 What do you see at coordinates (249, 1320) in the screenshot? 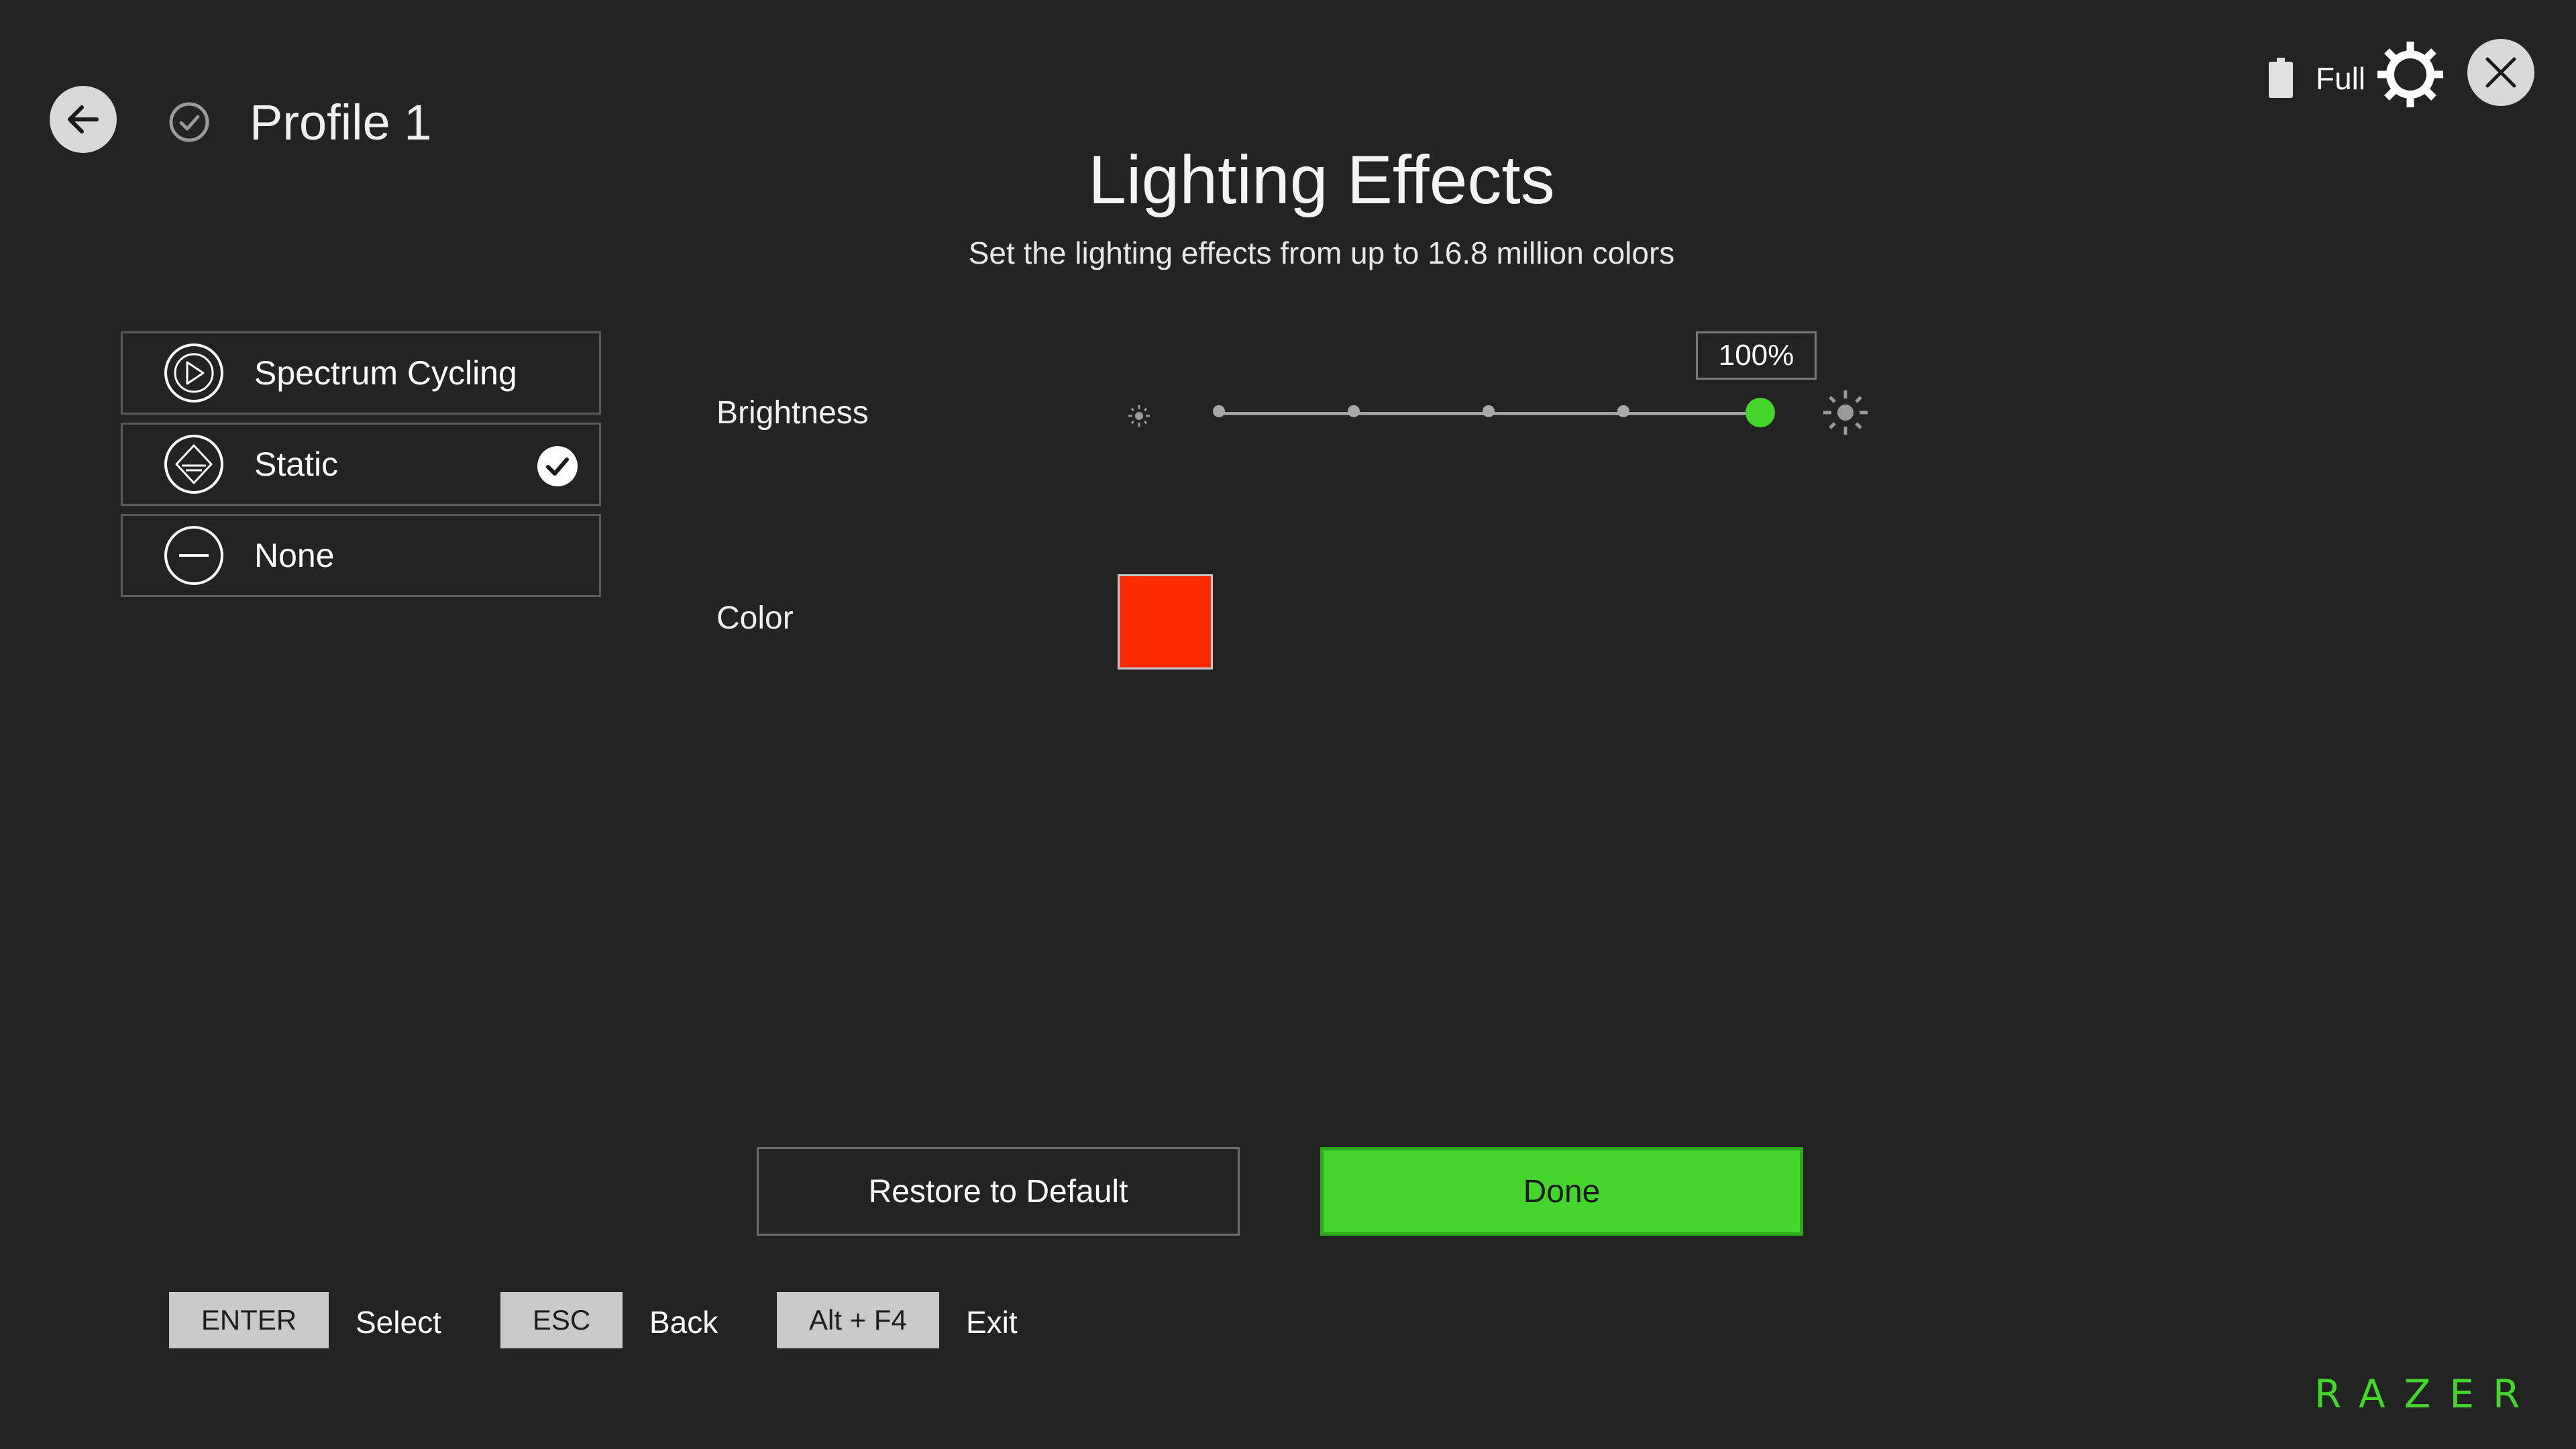
I see `enter-key-hint: ENTER` at bounding box center [249, 1320].